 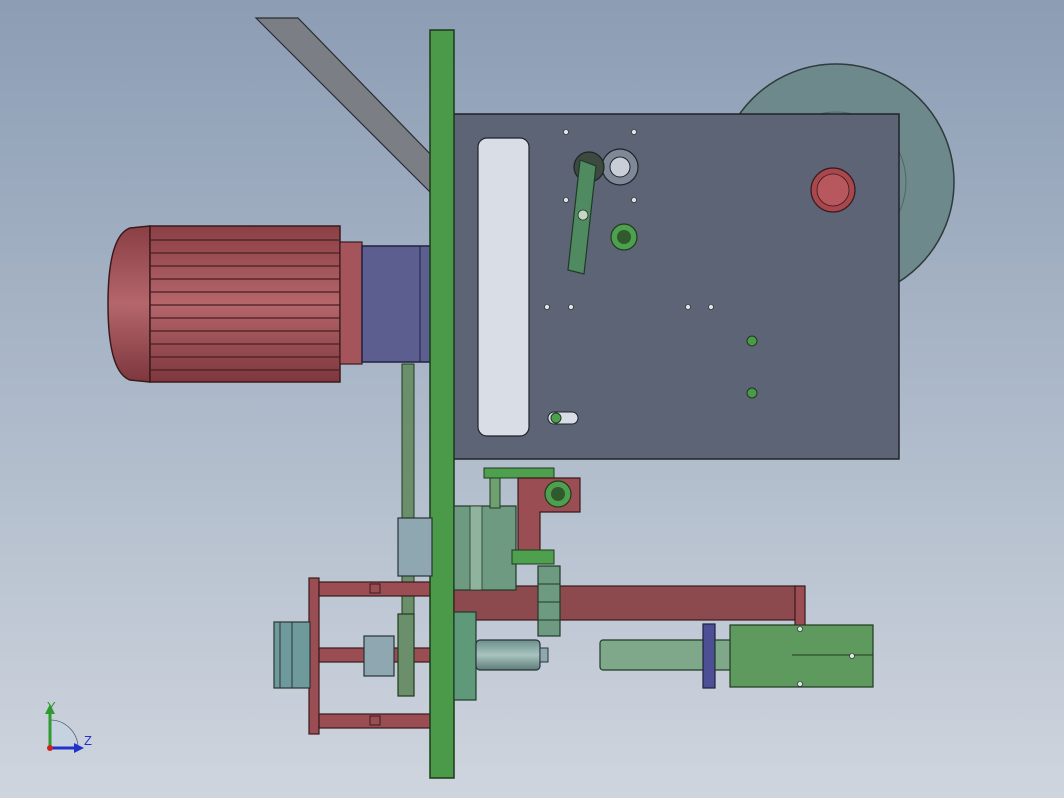 I want to click on slot-adjuster, so click(x=563, y=418).